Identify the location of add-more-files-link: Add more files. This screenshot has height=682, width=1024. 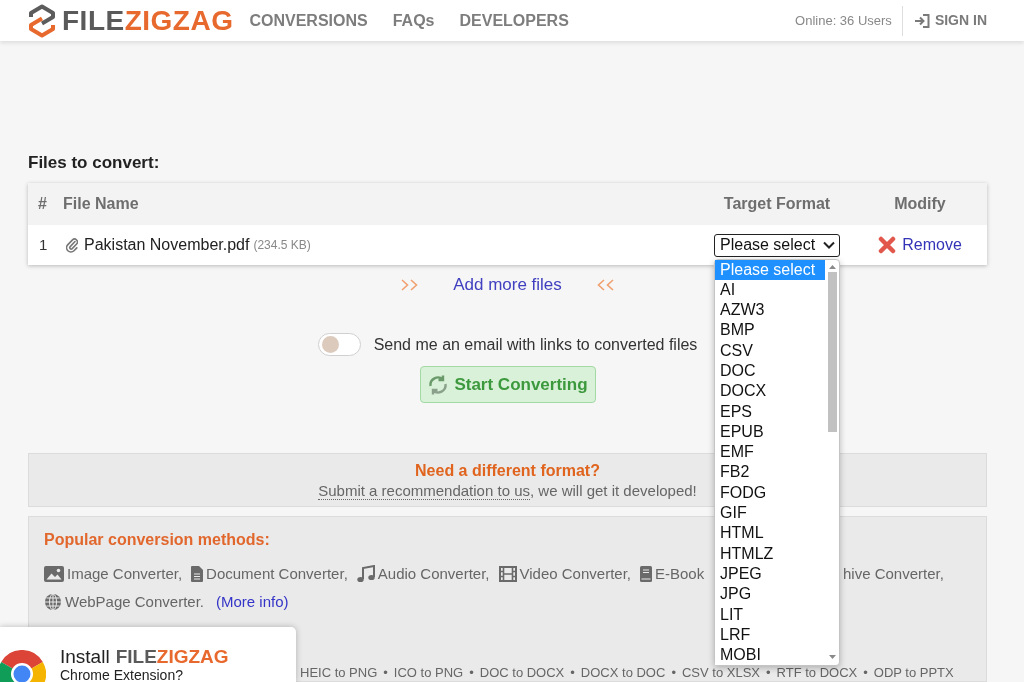
(507, 285).